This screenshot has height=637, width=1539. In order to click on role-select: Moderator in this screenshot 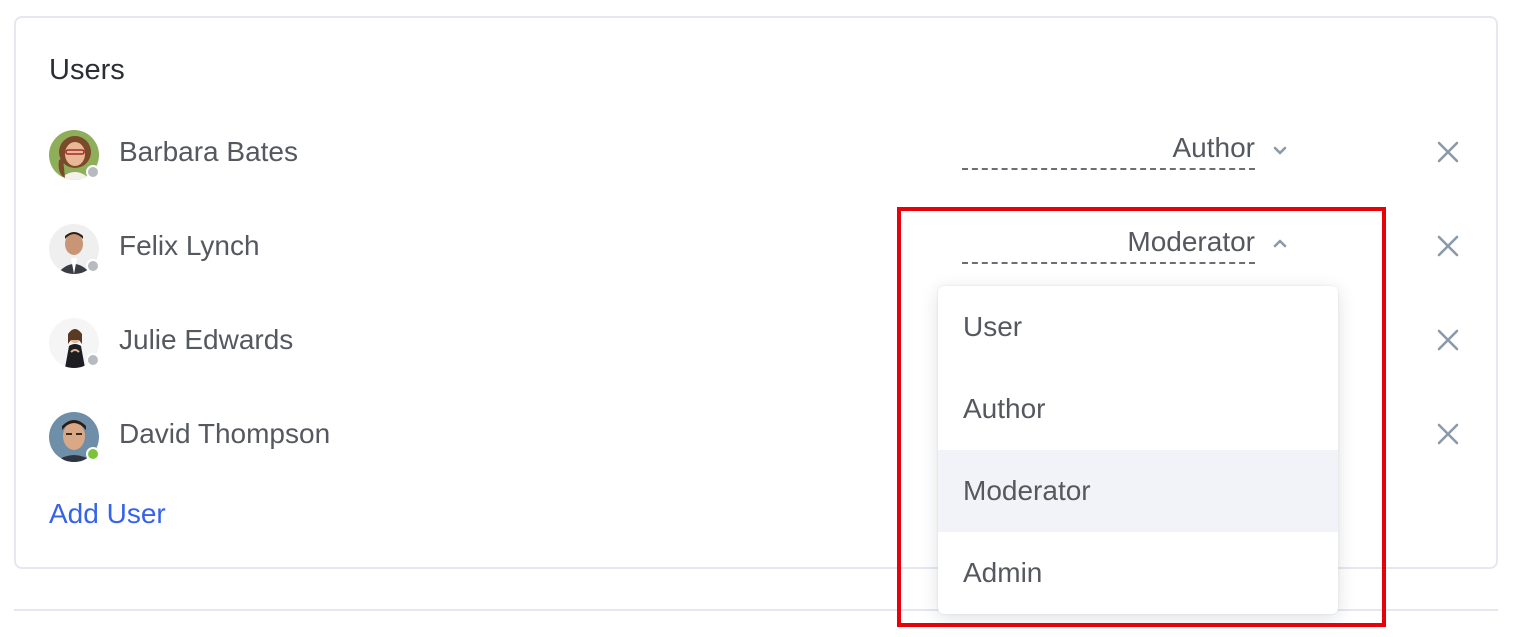, I will do `click(1127, 247)`.